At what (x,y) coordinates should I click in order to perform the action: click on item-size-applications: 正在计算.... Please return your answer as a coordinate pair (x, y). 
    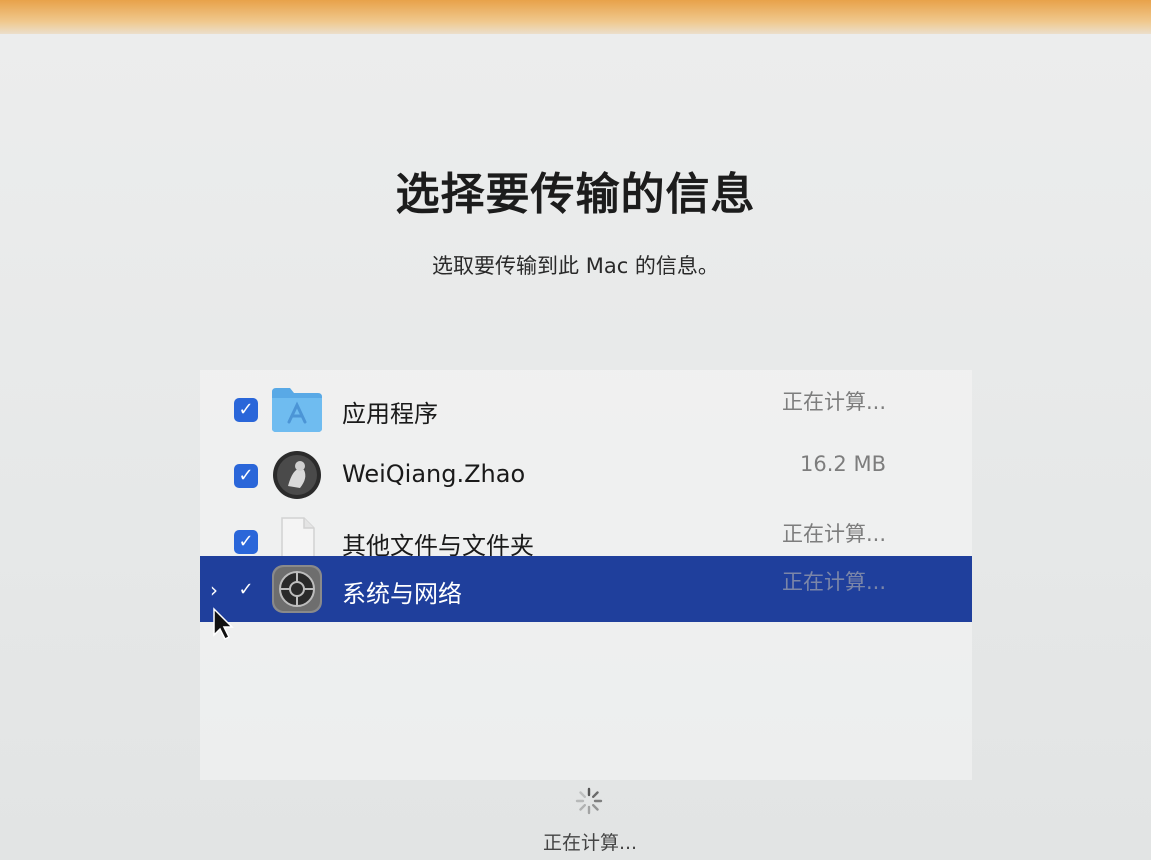
    Looking at the image, I should click on (833, 402).